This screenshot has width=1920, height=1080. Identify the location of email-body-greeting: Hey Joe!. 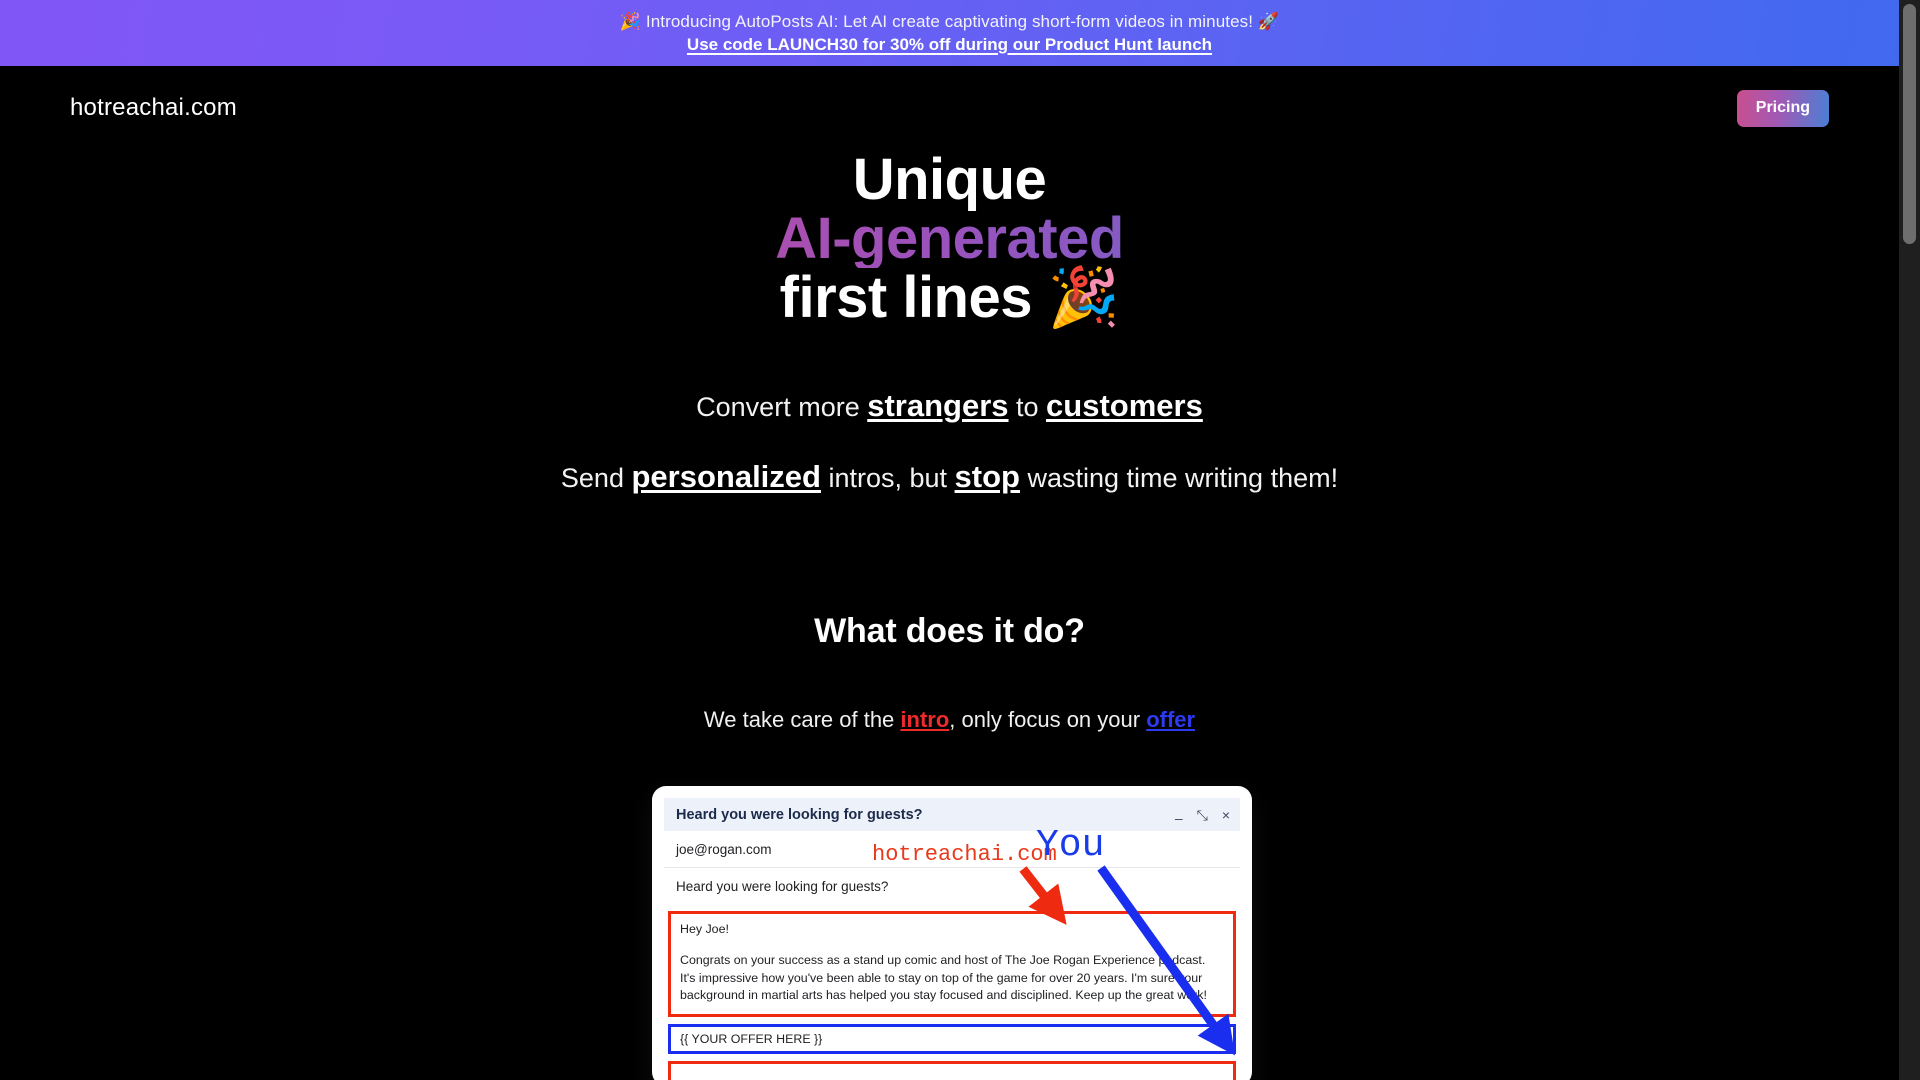
(704, 929).